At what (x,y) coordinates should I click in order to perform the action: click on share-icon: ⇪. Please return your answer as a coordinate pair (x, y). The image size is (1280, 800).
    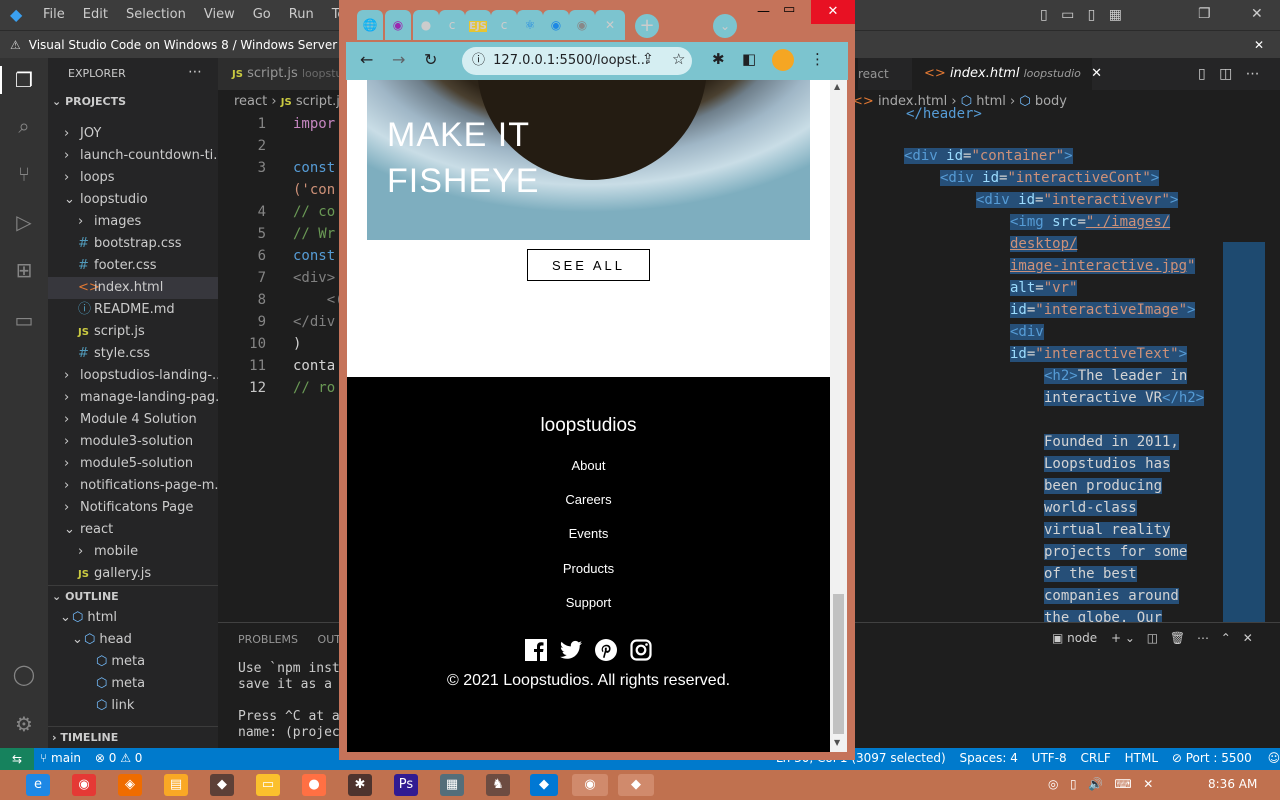
    Looking at the image, I should click on (648, 59).